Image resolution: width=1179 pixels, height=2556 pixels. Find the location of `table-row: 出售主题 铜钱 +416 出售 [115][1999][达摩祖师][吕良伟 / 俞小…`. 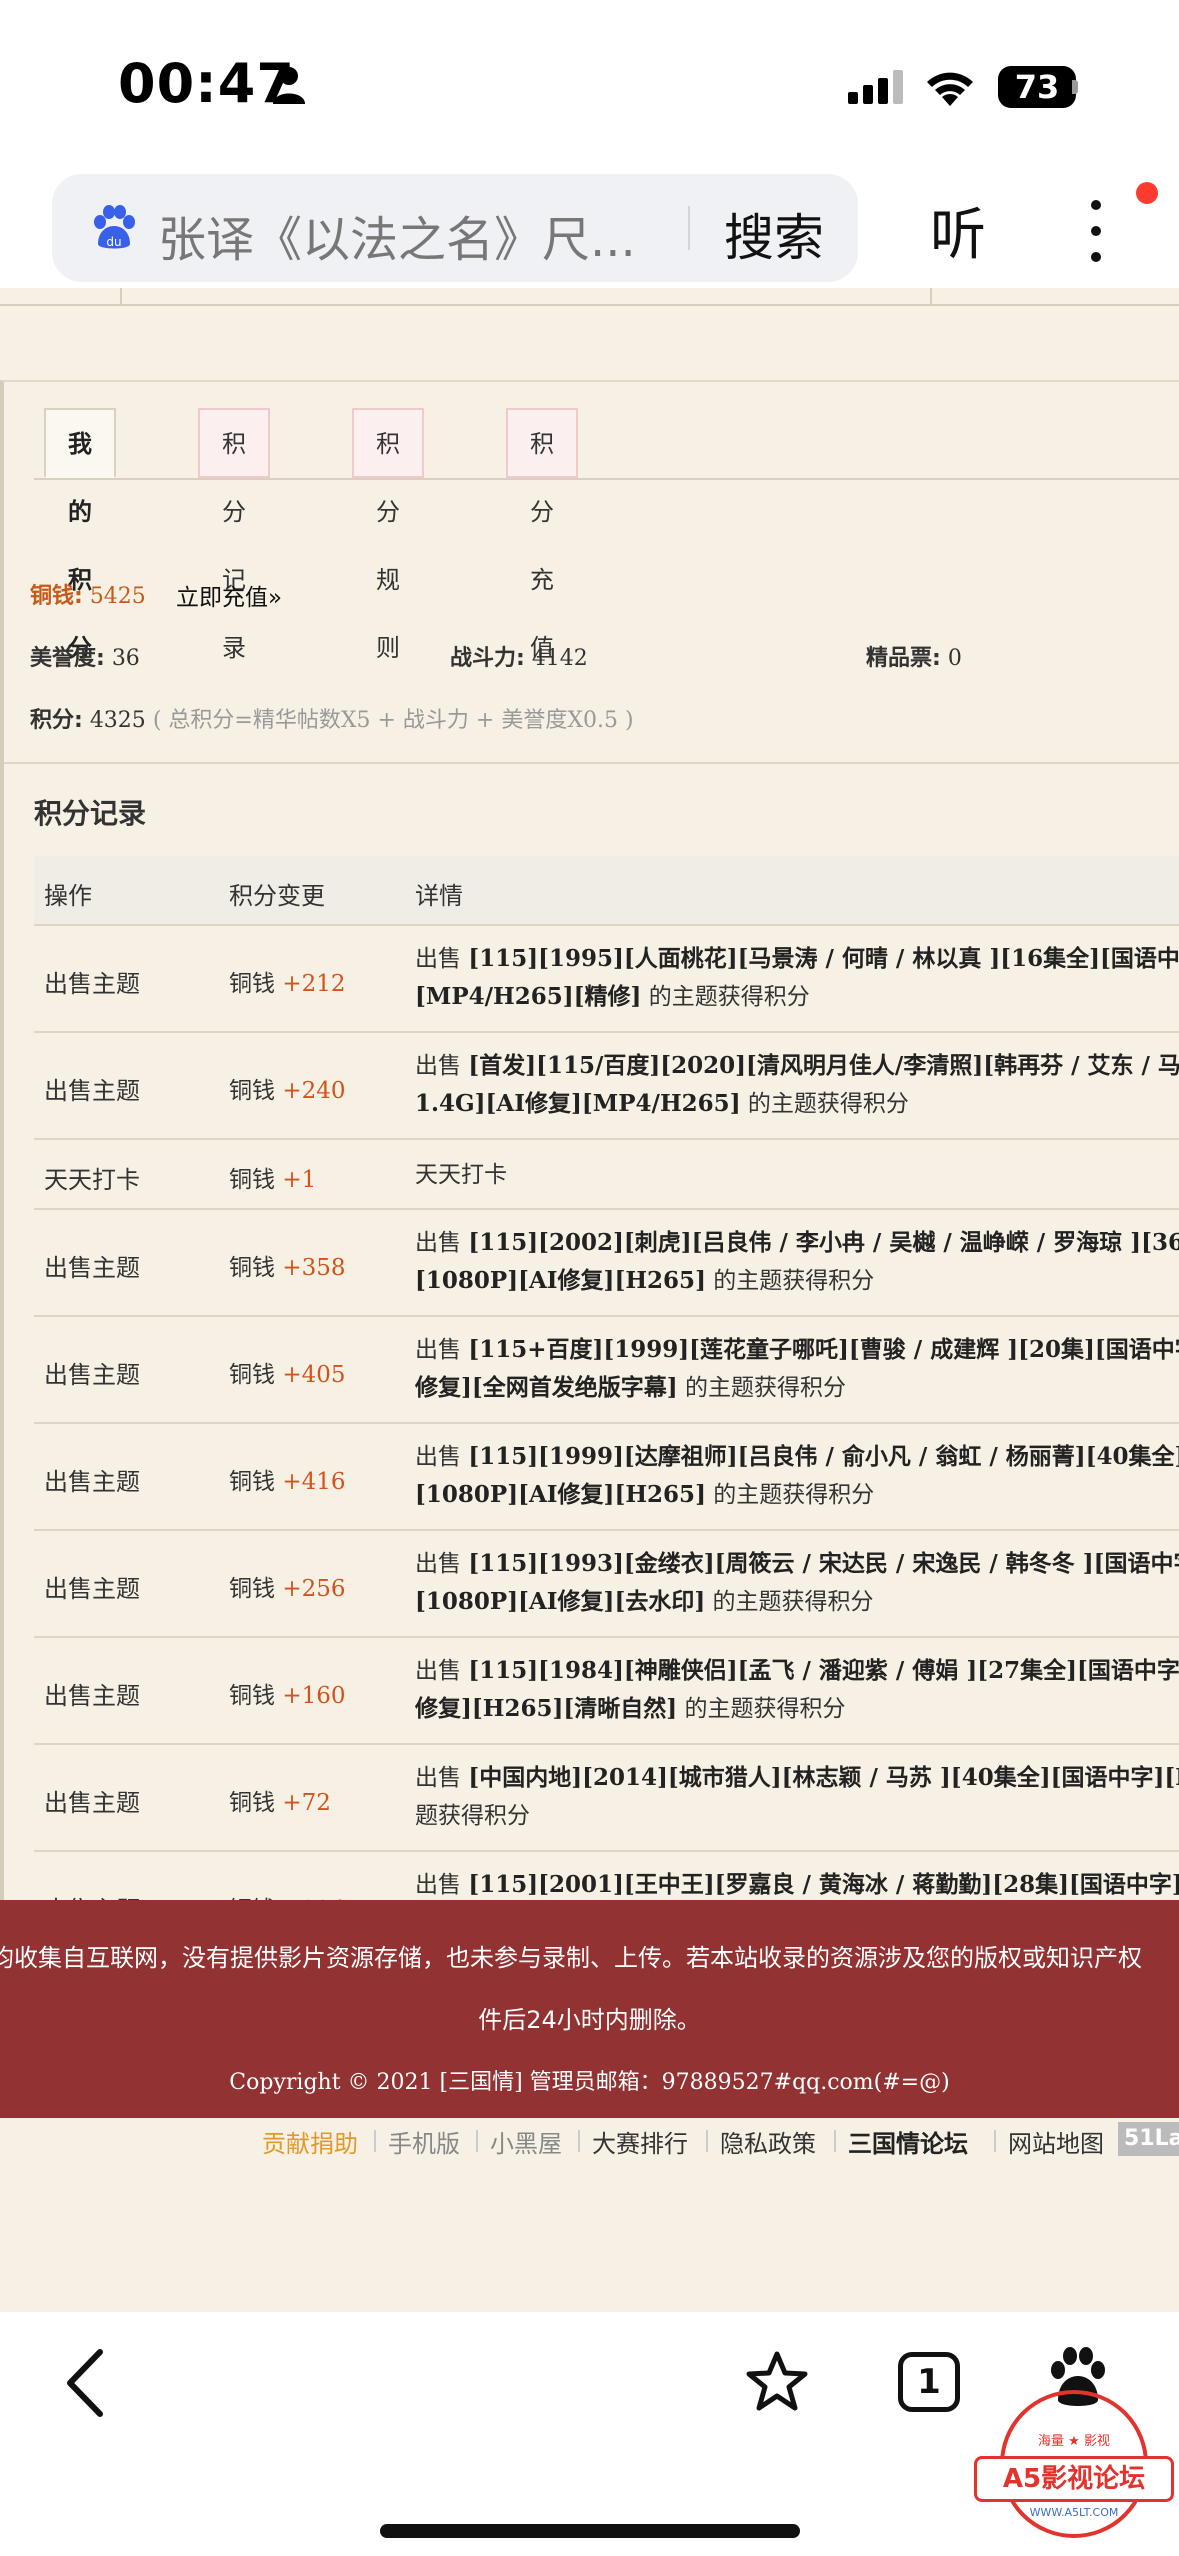

table-row: 出售主题 铜钱 +416 出售 [115][1999][达摩祖师][吕良伟 / 俞小… is located at coordinates (606, 1477).